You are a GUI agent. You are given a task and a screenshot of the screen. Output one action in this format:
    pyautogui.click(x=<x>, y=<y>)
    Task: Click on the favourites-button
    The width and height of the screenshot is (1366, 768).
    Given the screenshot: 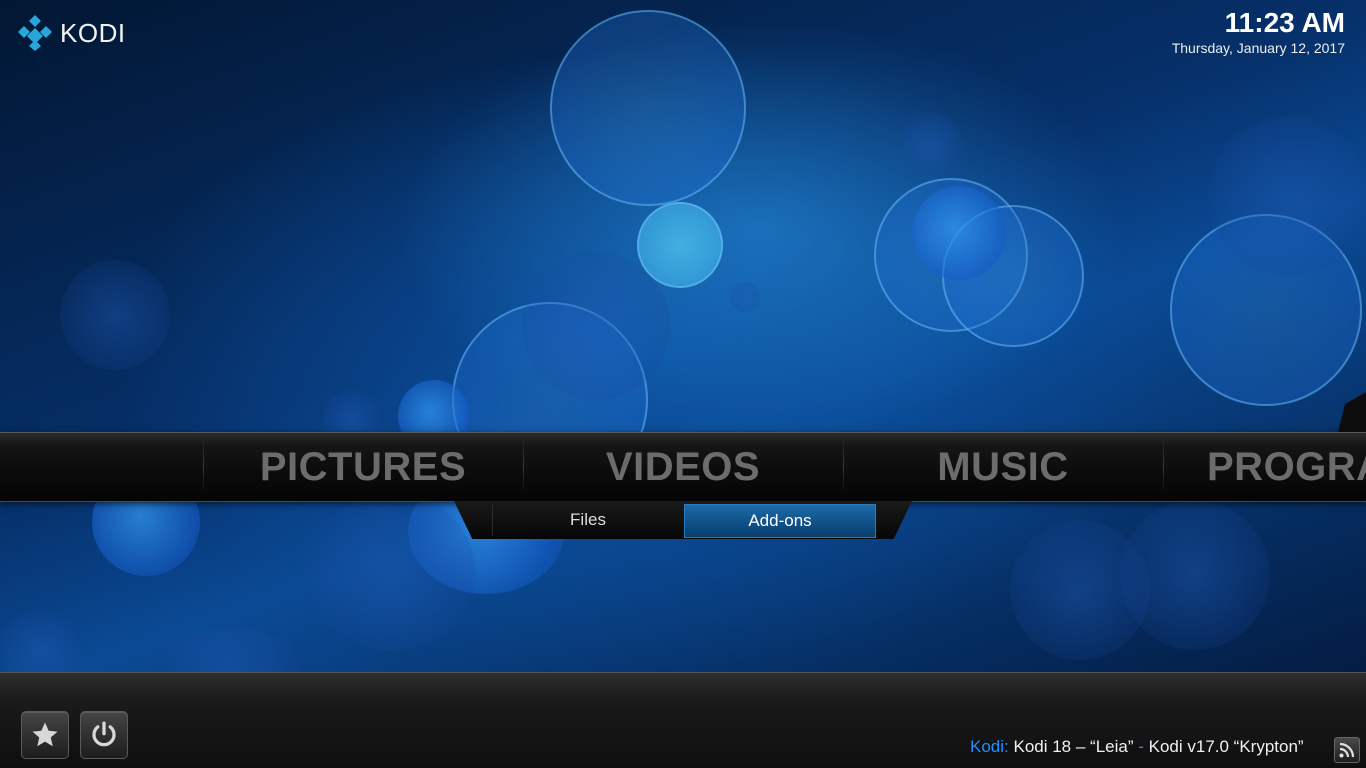 What is the action you would take?
    pyautogui.click(x=45, y=735)
    